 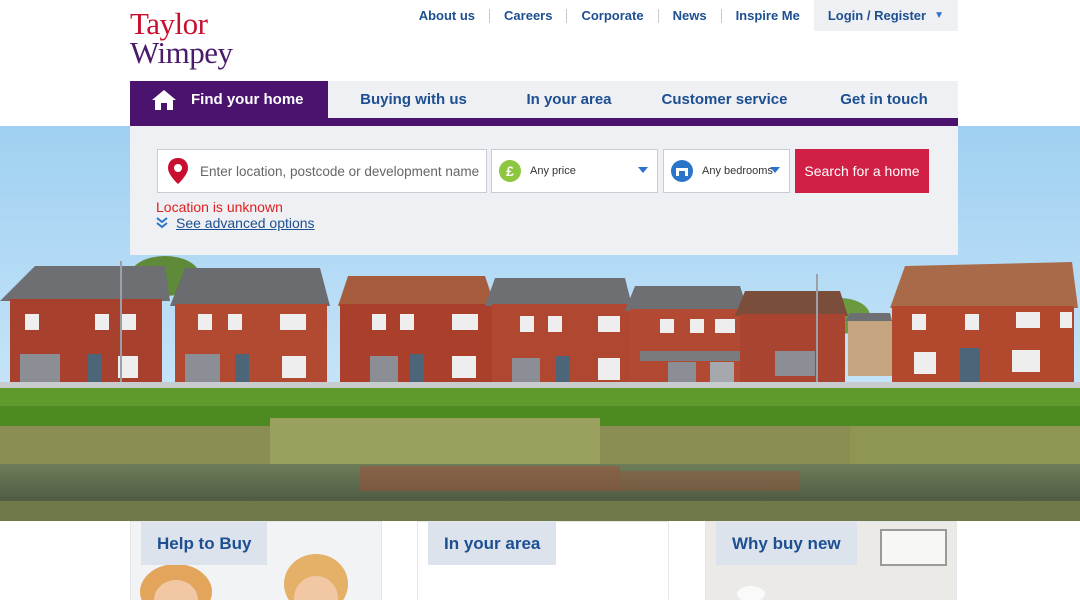 I want to click on bed-icon, so click(x=682, y=171).